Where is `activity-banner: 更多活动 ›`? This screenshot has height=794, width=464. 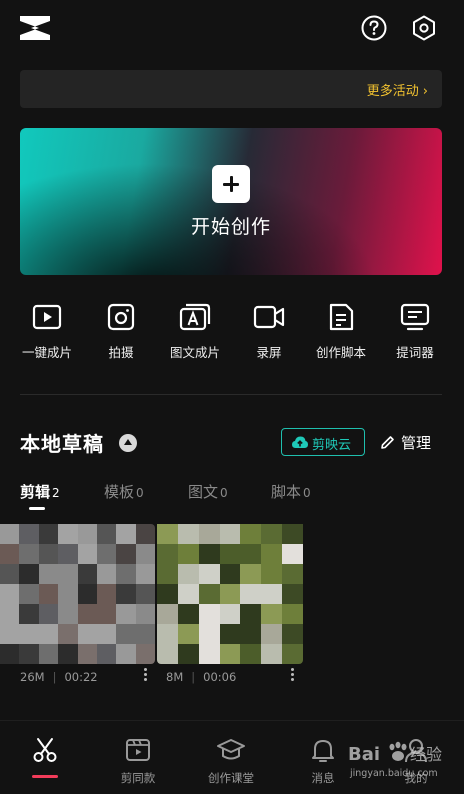 activity-banner: 更多活动 › is located at coordinates (231, 89).